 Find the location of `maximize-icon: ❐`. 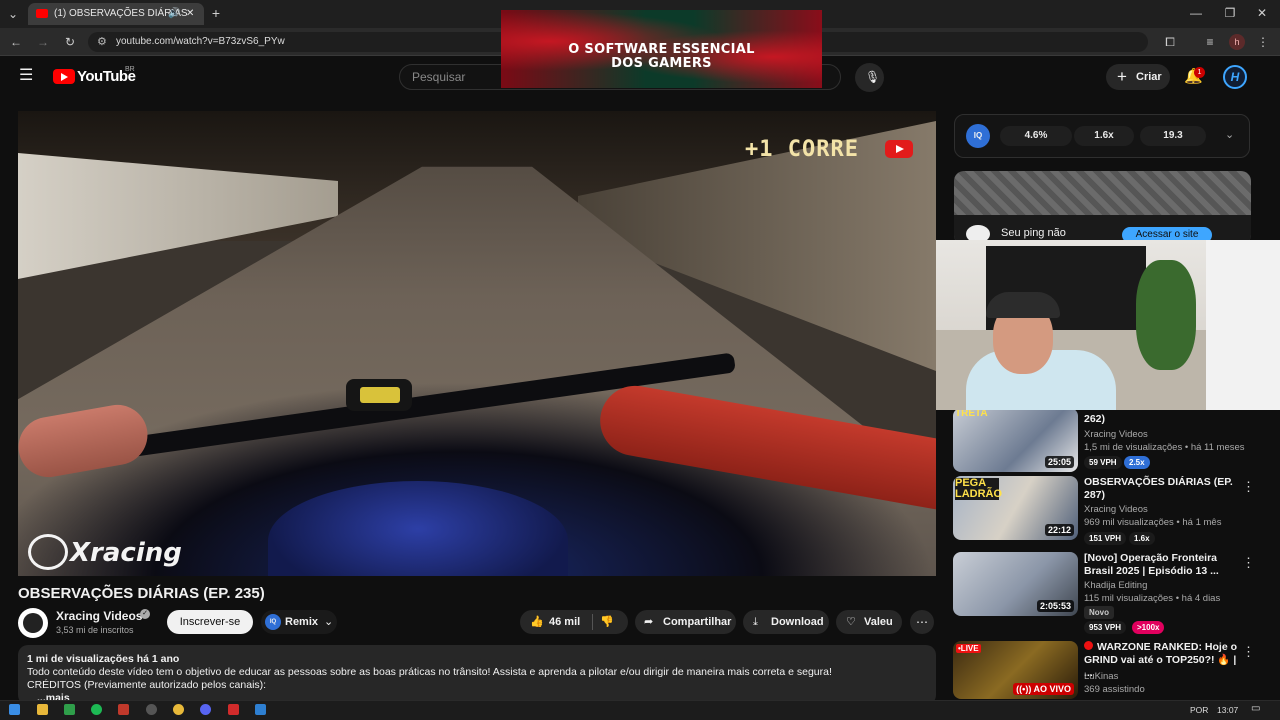

maximize-icon: ❐ is located at coordinates (1230, 13).